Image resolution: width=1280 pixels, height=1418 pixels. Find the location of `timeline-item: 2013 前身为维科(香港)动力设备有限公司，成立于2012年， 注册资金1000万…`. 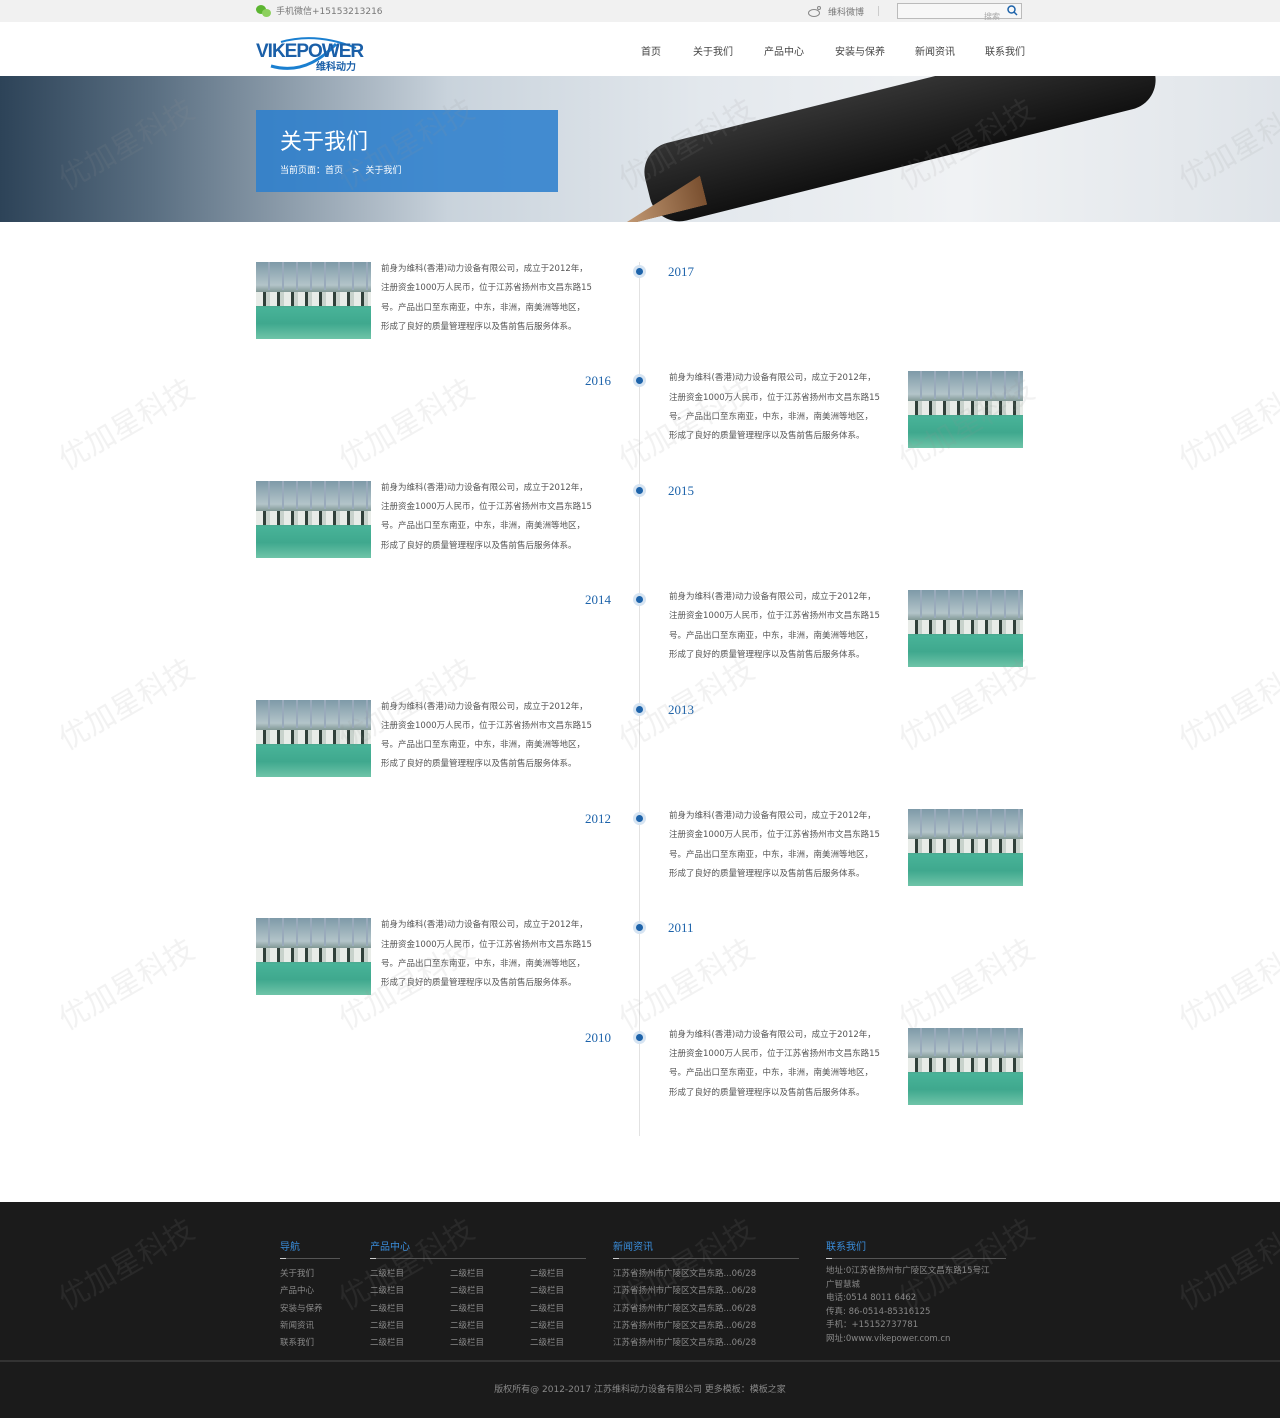

timeline-item: 2013 前身为维科(香港)动力设备有限公司，成立于2012年， 注册资金1000万… is located at coordinates (640, 739).